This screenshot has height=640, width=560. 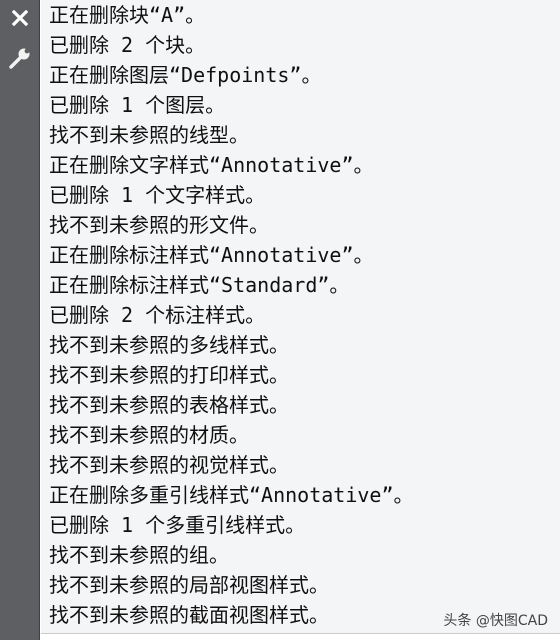 I want to click on history-line: 找不到未参照的多线样式。, so click(x=169, y=345).